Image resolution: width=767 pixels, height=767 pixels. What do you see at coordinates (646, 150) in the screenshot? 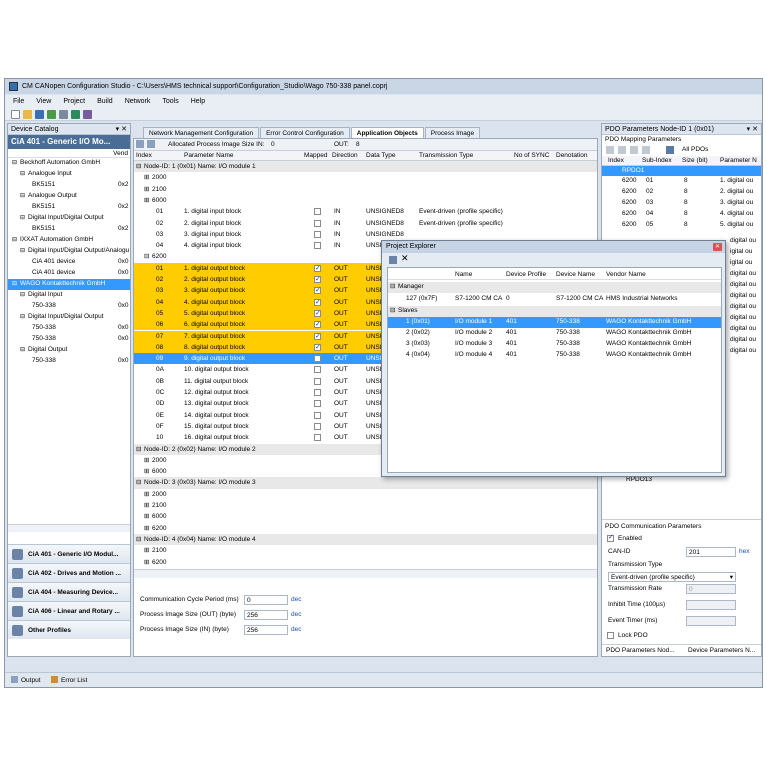
I see `down-icon` at bounding box center [646, 150].